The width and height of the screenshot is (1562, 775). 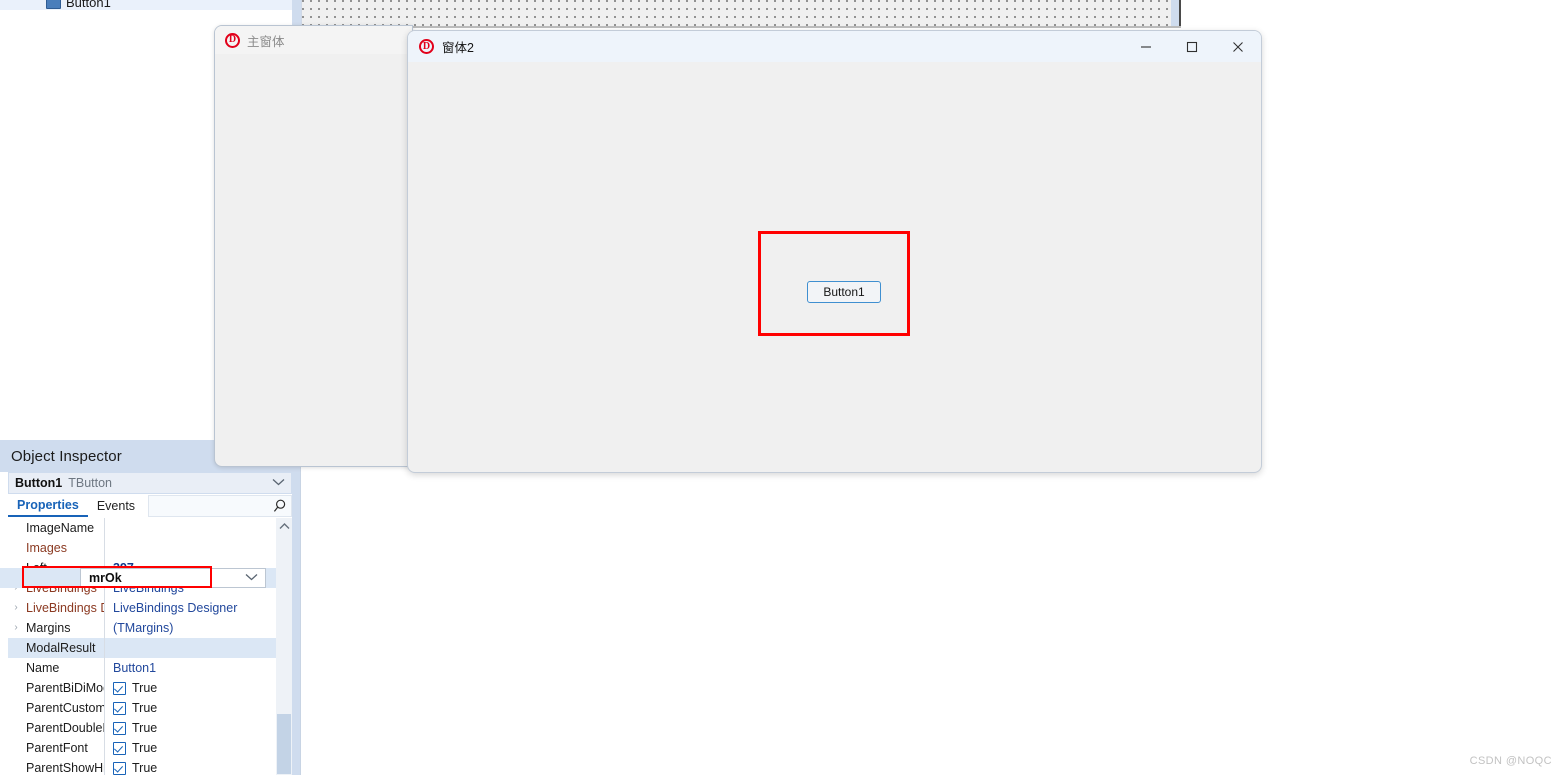 I want to click on property-row: Name Button1, so click(x=150, y=668).